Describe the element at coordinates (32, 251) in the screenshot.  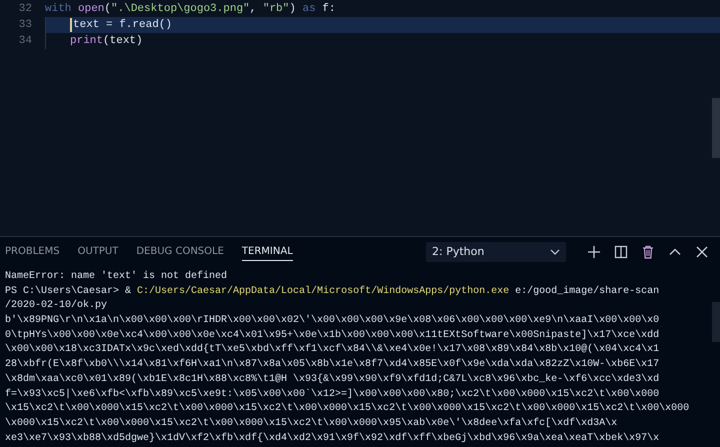
I see `panel-tab: PROBLEMS` at that location.